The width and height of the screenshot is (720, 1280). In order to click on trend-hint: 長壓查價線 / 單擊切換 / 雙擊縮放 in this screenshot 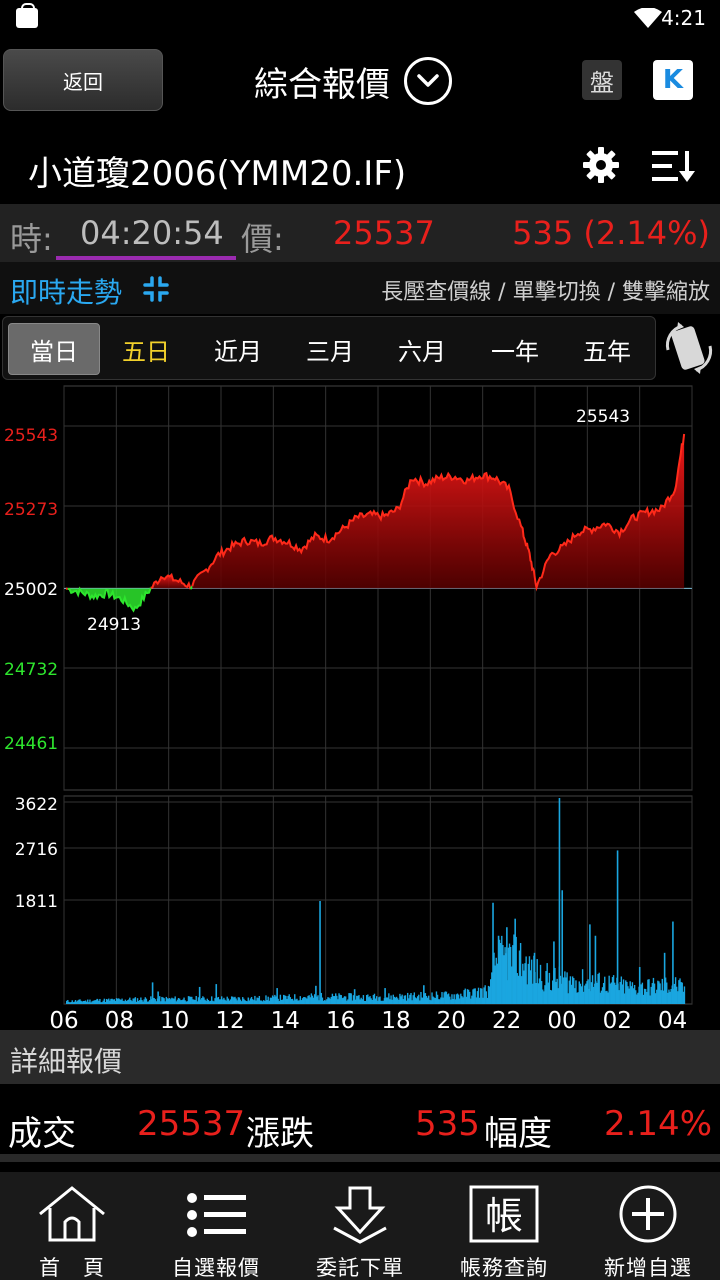, I will do `click(545, 292)`.